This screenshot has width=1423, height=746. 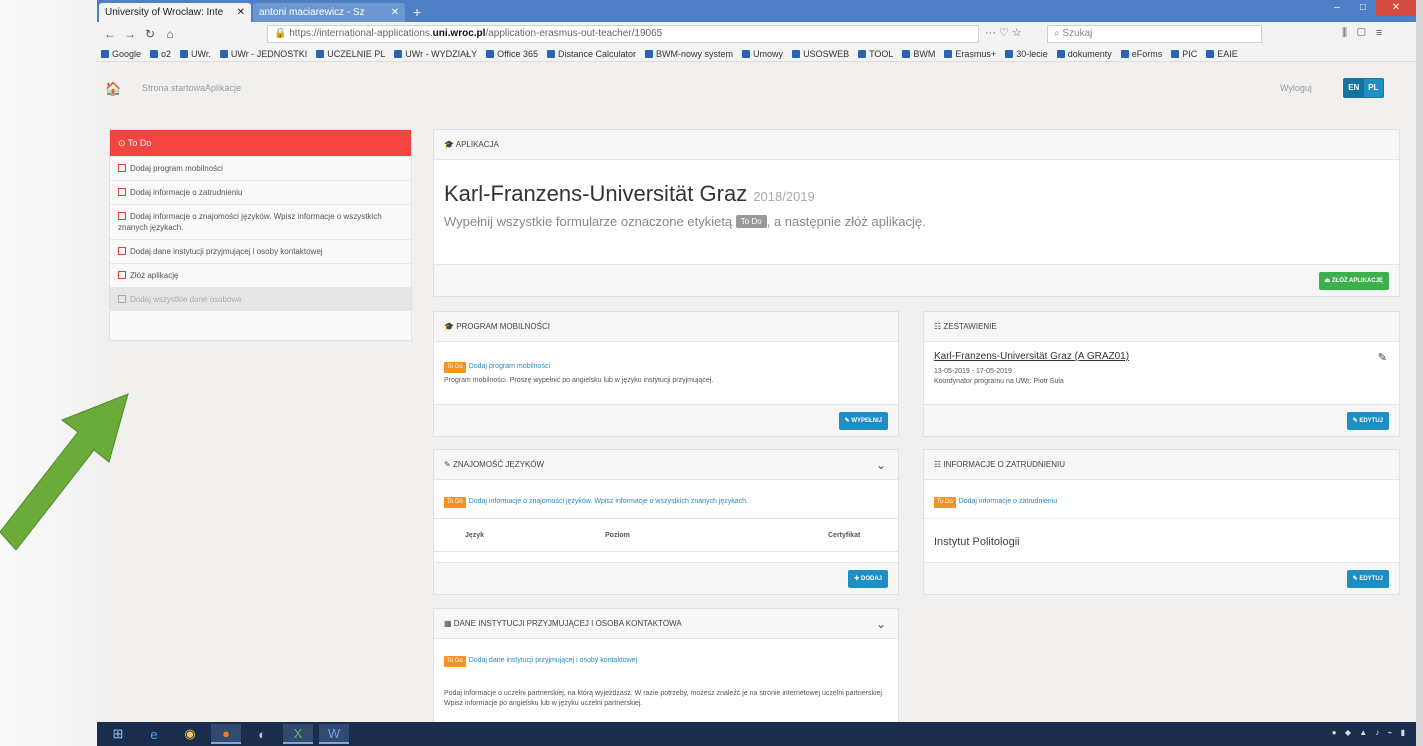 I want to click on bookmark-item: UWr - WYDZIAŁY, so click(x=435, y=53).